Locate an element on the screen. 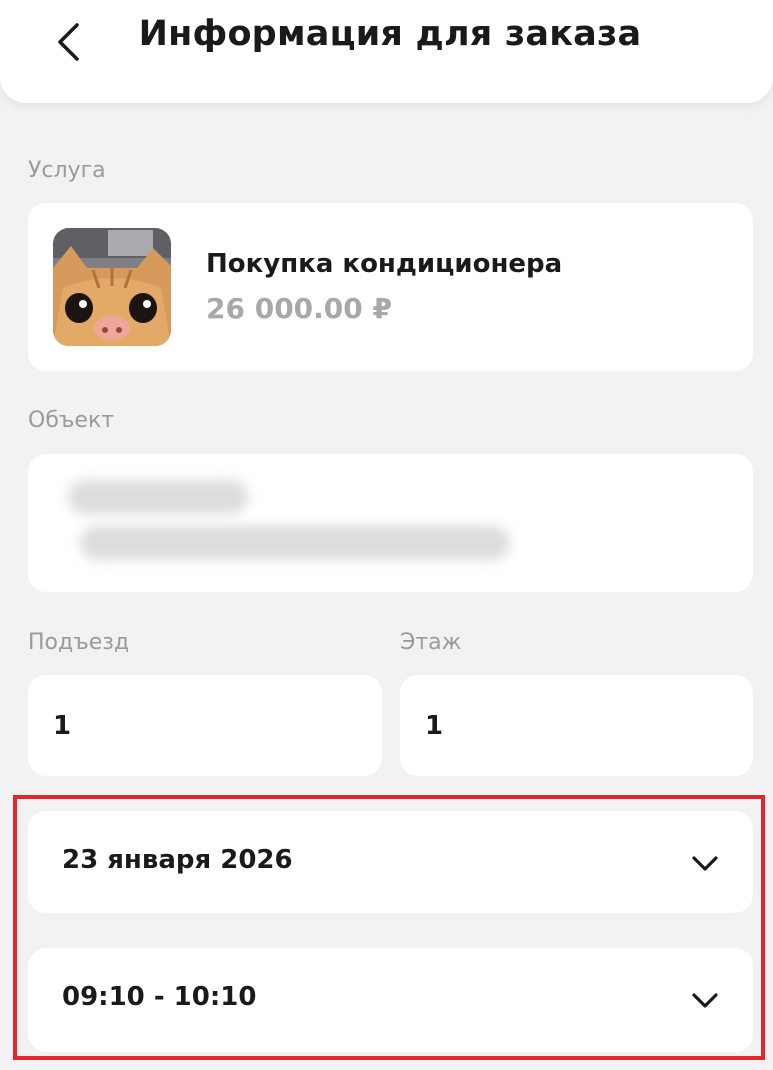 The image size is (773, 1070). service-image is located at coordinates (112, 287).